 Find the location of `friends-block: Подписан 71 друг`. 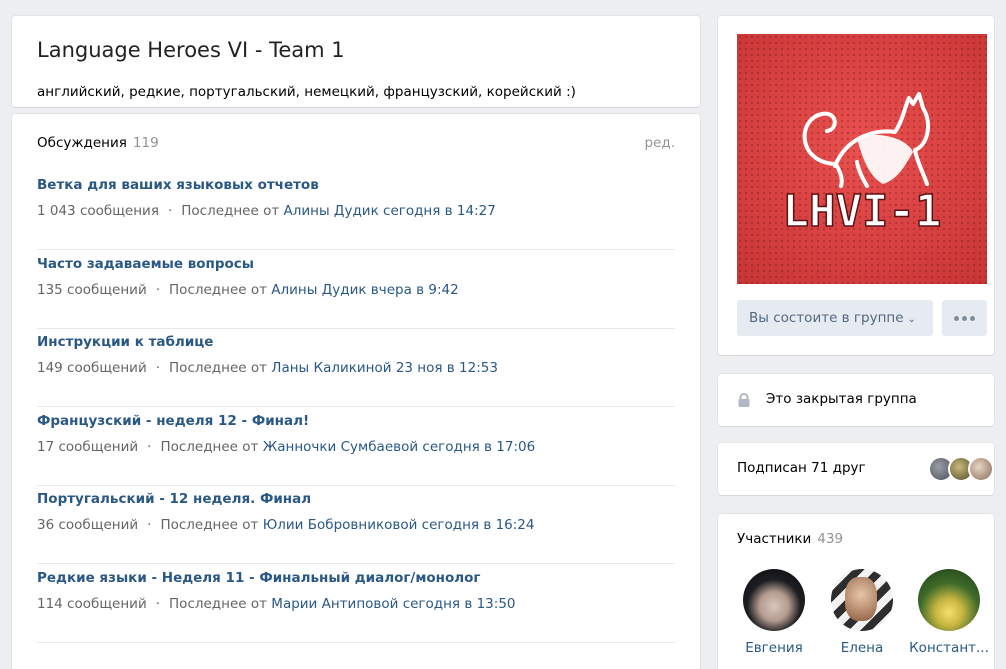

friends-block: Подписан 71 друг is located at coordinates (856, 469).